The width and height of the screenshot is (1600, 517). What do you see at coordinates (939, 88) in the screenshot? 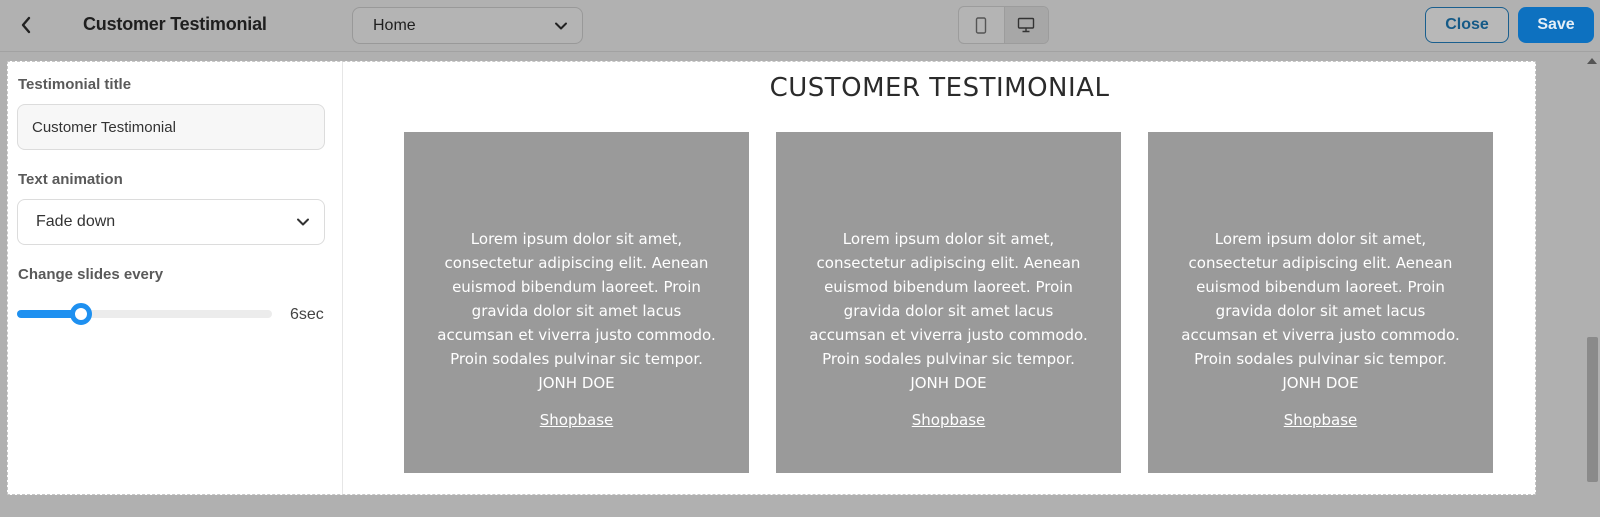
I see `section-title: CUSTOMER TESTIMONIAL` at bounding box center [939, 88].